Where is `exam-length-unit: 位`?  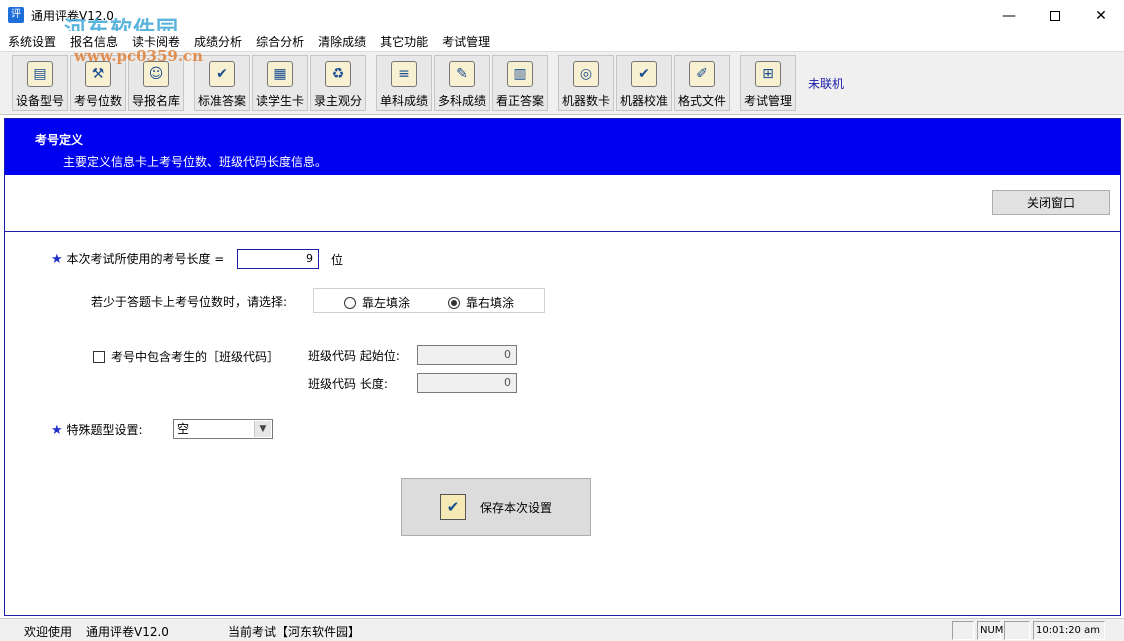
exam-length-unit: 位 is located at coordinates (337, 260).